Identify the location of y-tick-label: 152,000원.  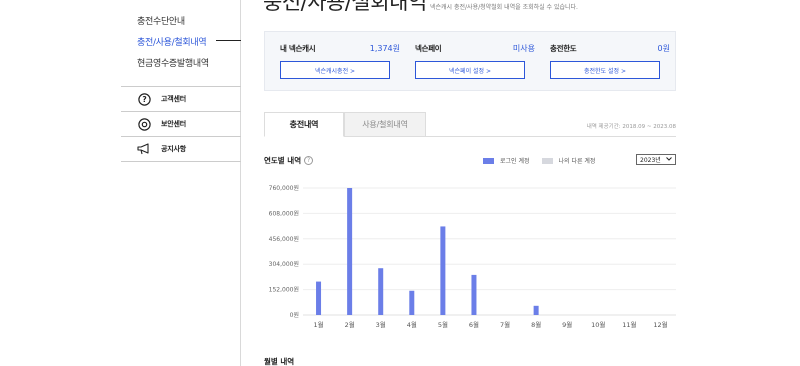
(284, 290).